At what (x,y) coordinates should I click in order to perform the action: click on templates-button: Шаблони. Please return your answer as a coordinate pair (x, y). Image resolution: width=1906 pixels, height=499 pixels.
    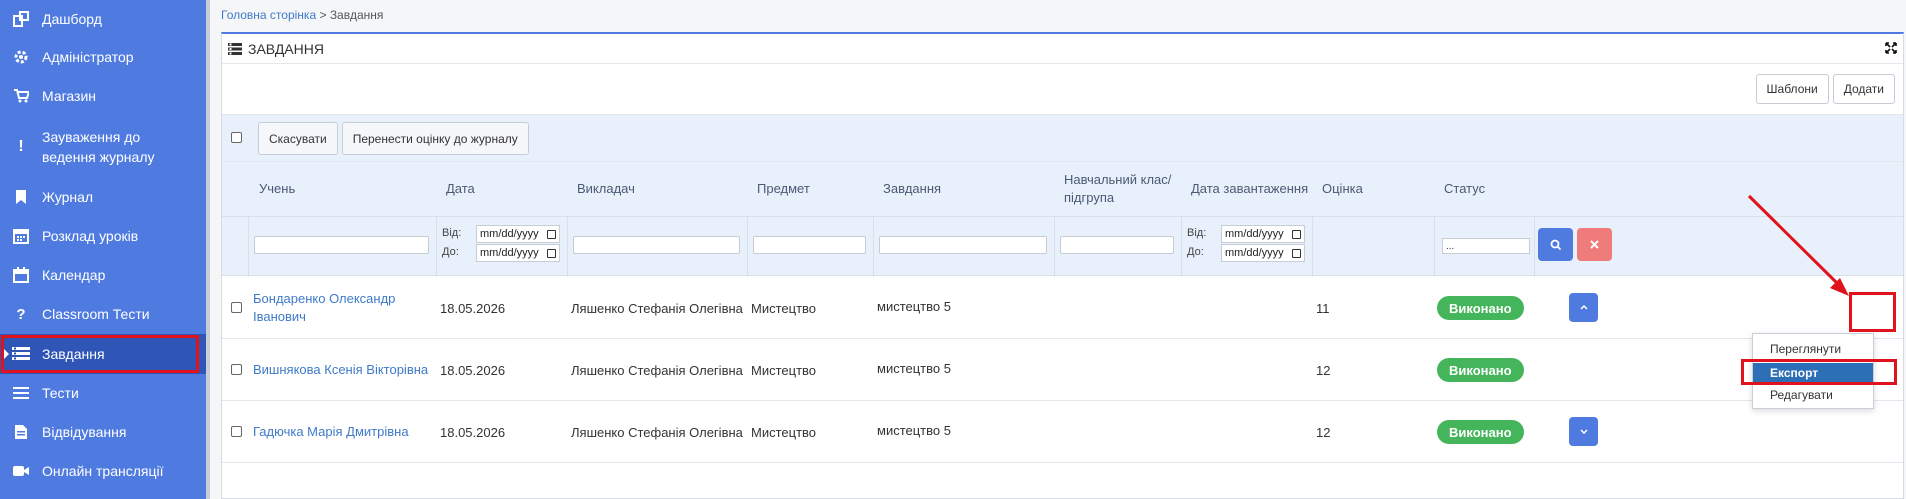
    Looking at the image, I should click on (1792, 89).